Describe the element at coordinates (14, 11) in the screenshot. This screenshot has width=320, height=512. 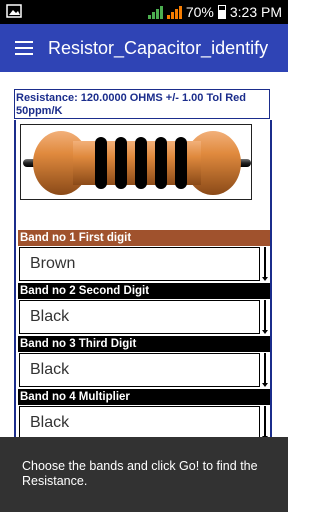
I see `image-notification-icon` at that location.